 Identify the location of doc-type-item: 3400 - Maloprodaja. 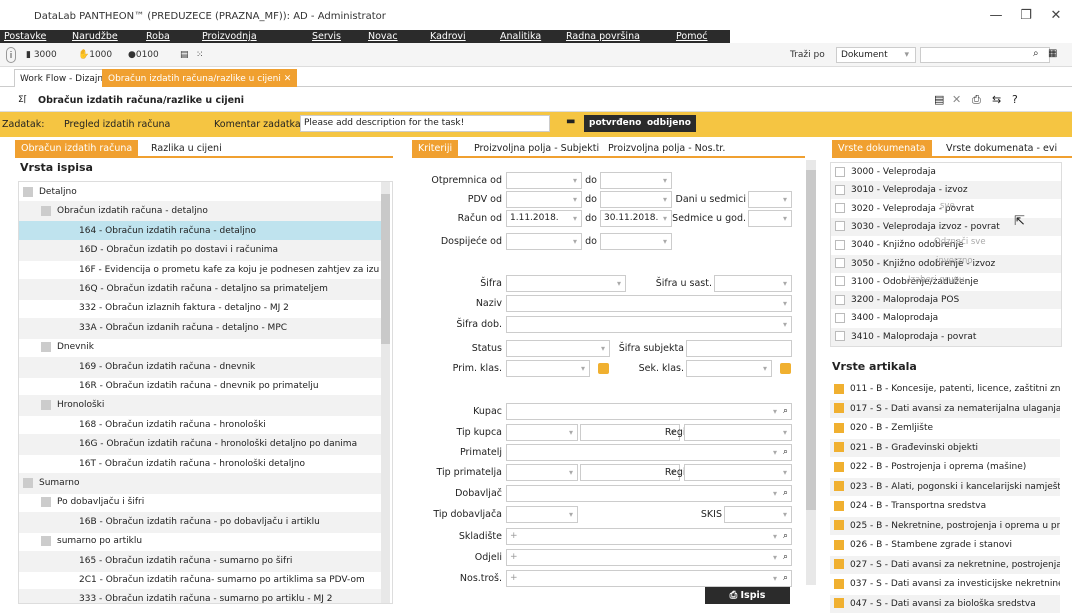
(946, 318).